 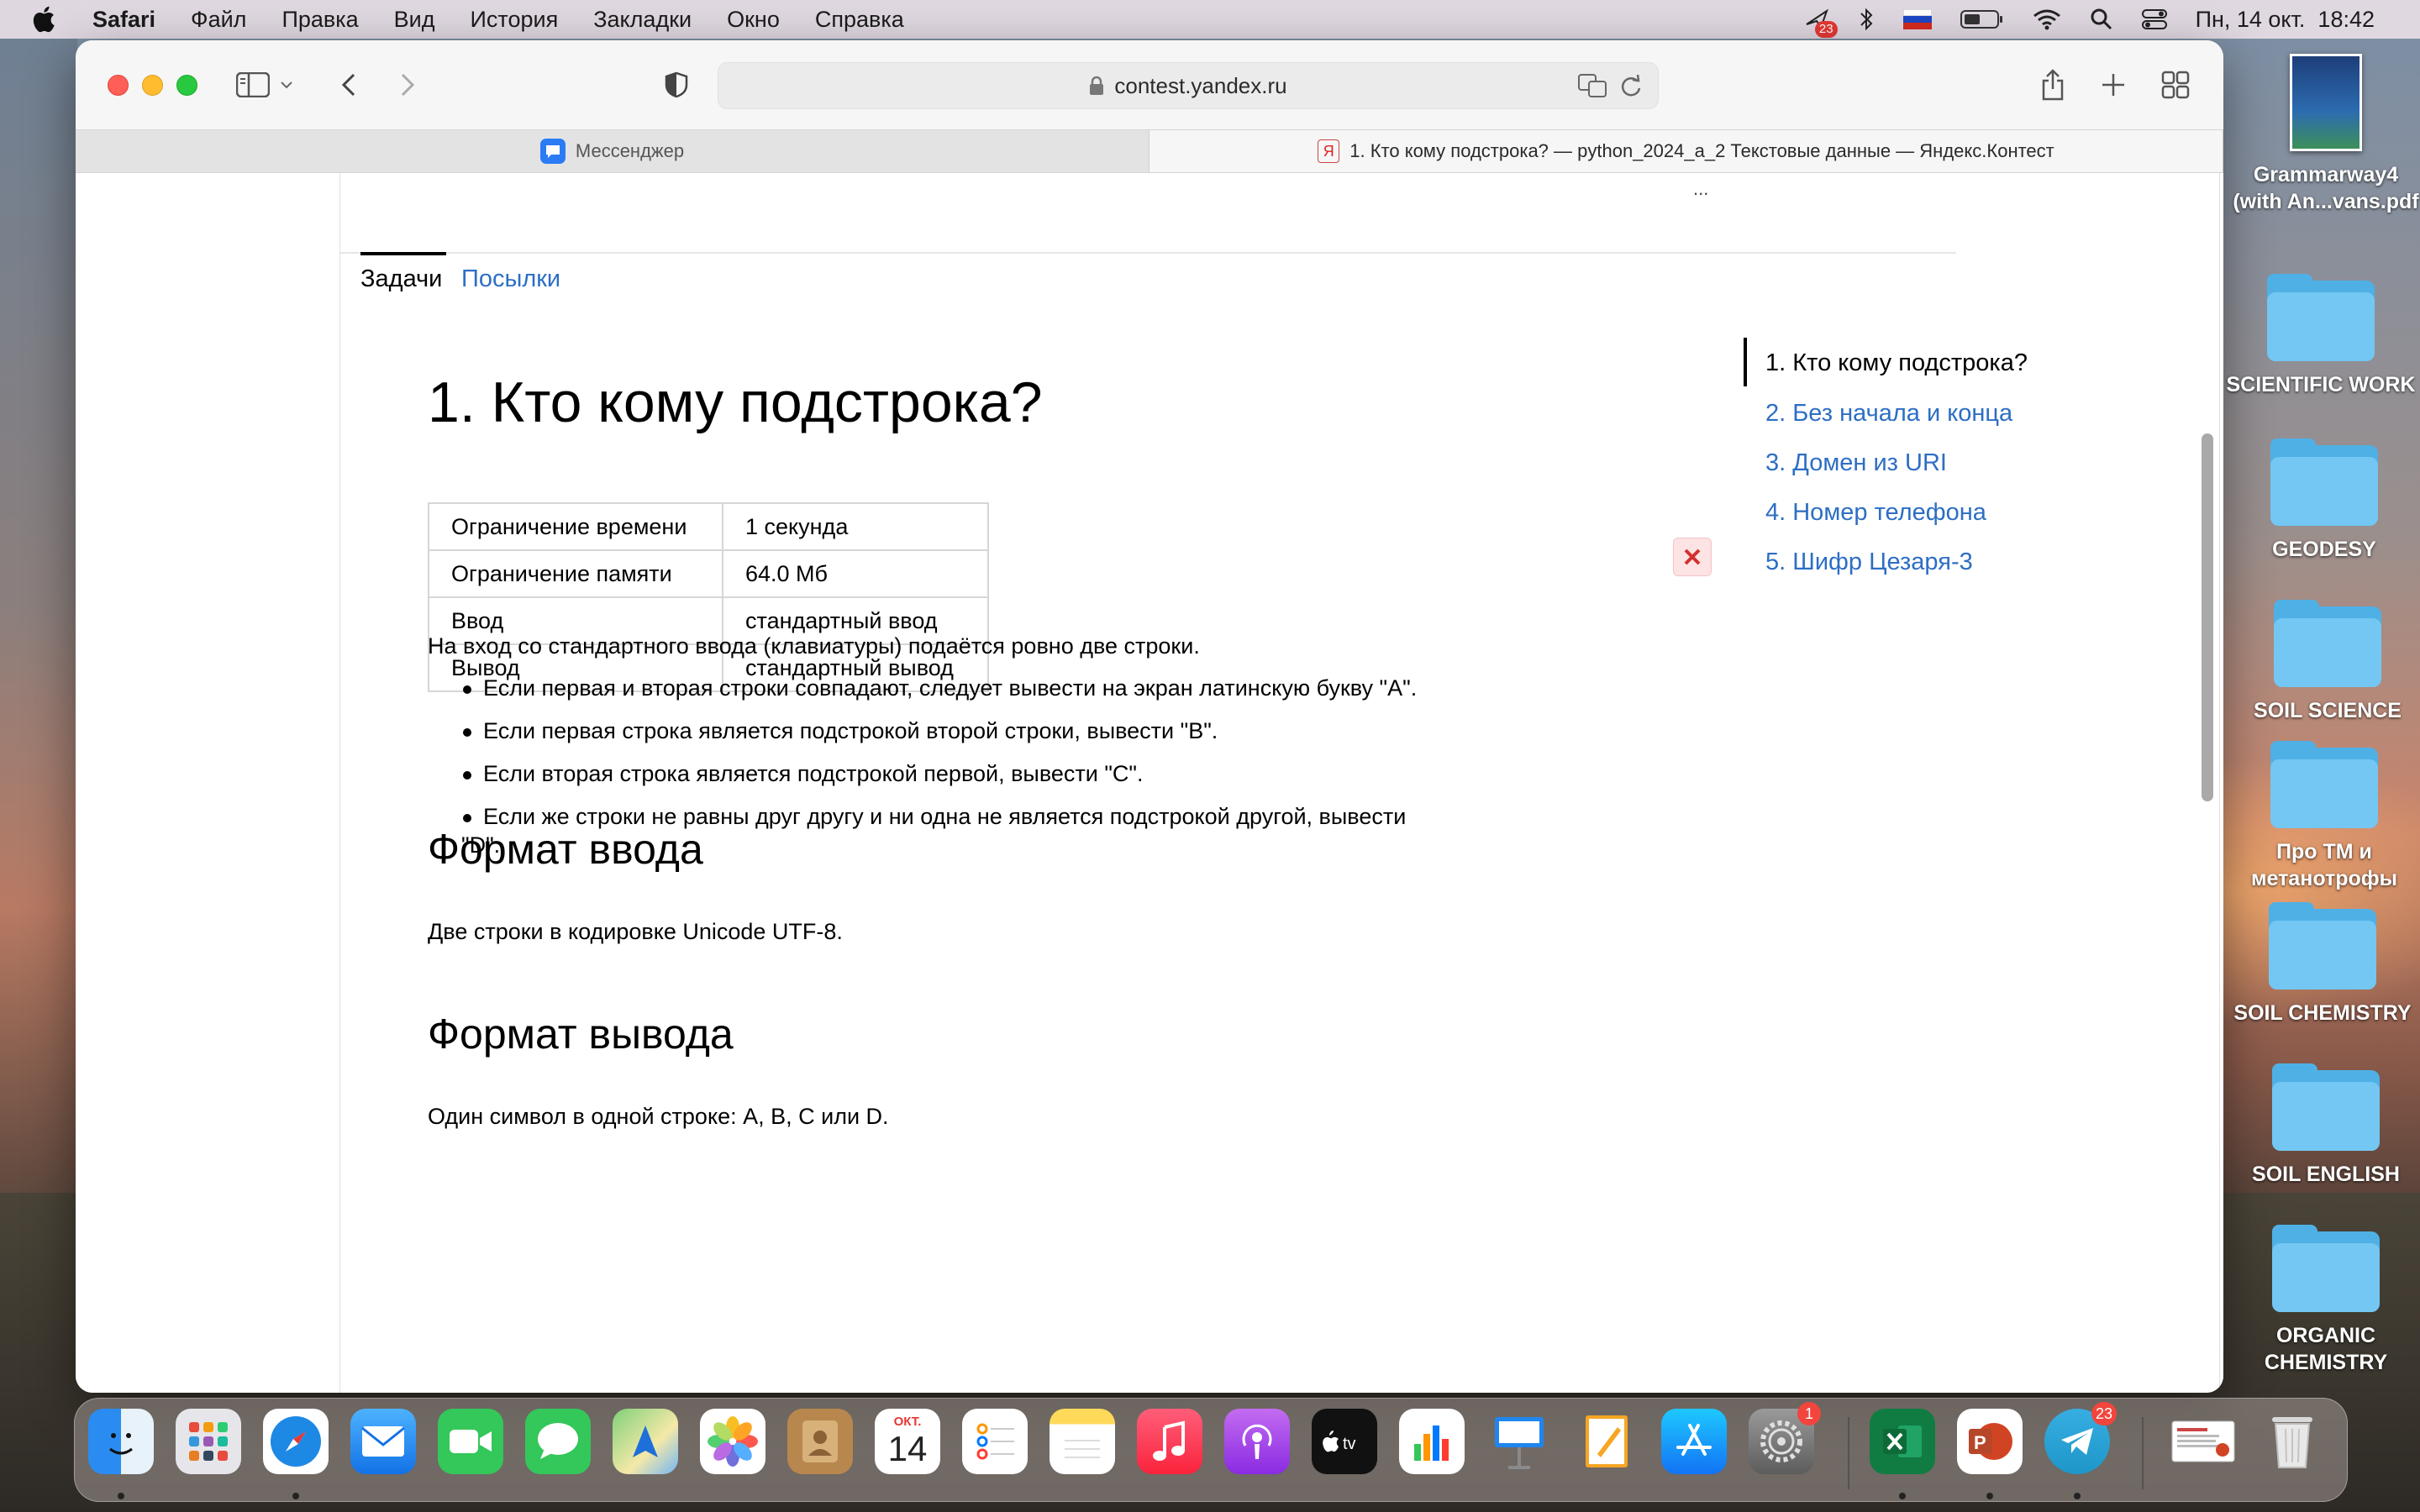 What do you see at coordinates (2154, 19) in the screenshot?
I see `control-center-icon` at bounding box center [2154, 19].